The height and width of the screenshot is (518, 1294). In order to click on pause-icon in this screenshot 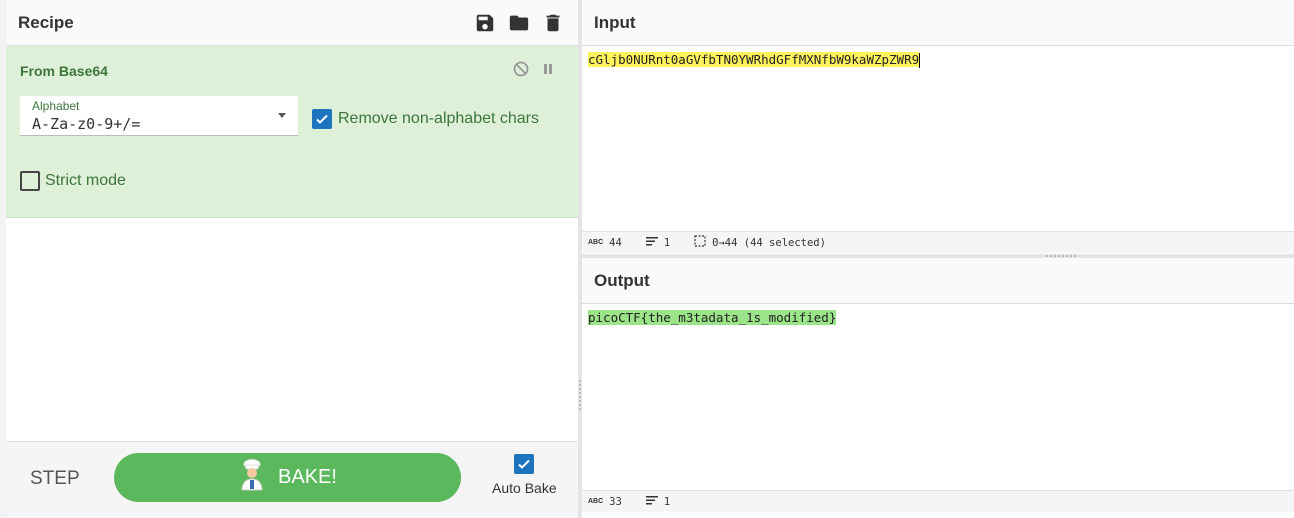, I will do `click(548, 71)`.